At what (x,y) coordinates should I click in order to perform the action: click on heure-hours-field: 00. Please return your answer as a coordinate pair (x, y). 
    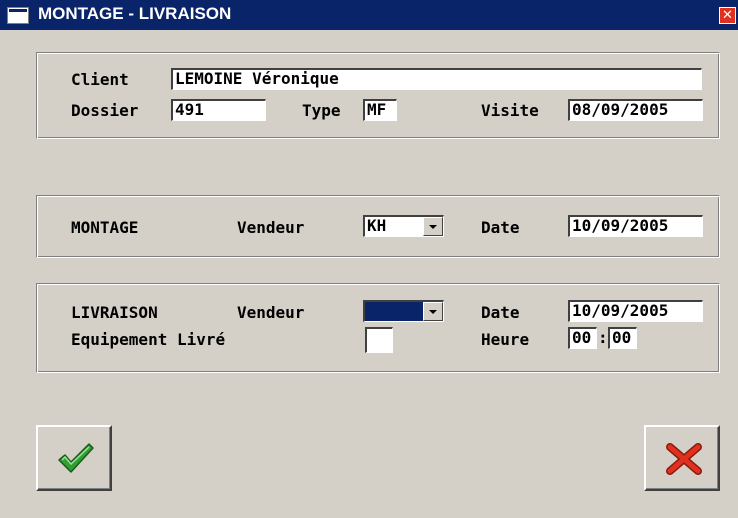
    Looking at the image, I should click on (582, 338).